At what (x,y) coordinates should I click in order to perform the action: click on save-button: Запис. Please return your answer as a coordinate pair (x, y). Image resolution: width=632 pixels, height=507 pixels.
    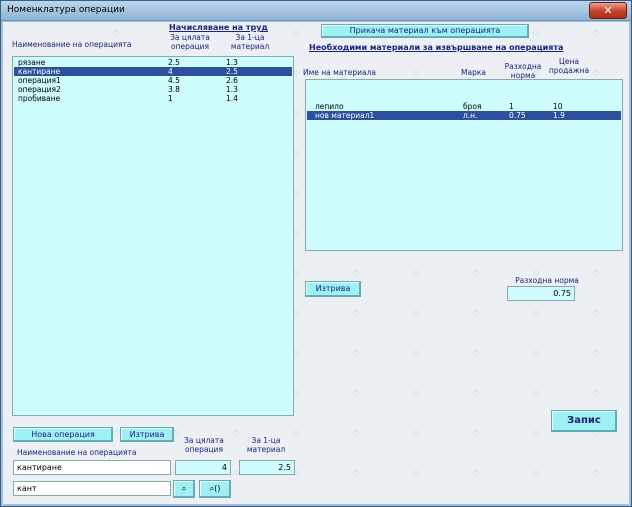
    Looking at the image, I should click on (584, 421).